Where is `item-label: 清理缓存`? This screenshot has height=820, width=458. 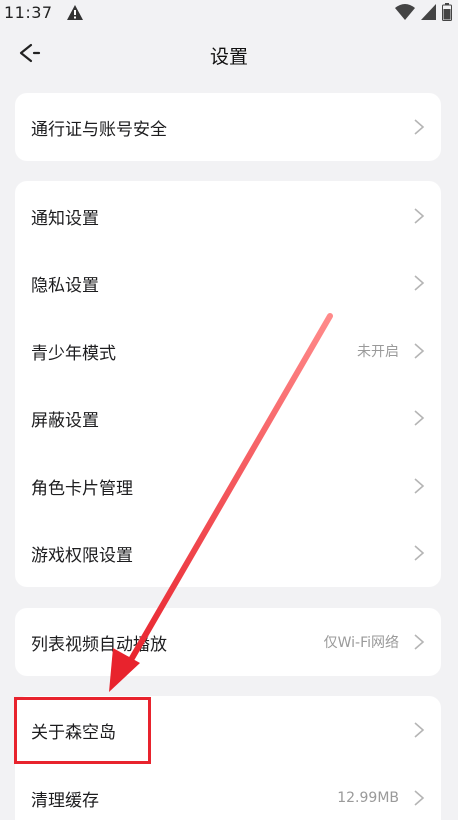
item-label: 清理缓存 is located at coordinates (65, 800).